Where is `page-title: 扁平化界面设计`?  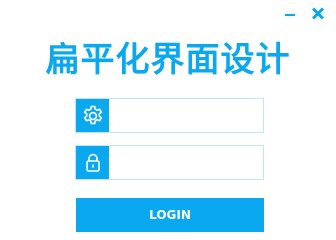
page-title: 扁平化界面设计 is located at coordinates (168, 60).